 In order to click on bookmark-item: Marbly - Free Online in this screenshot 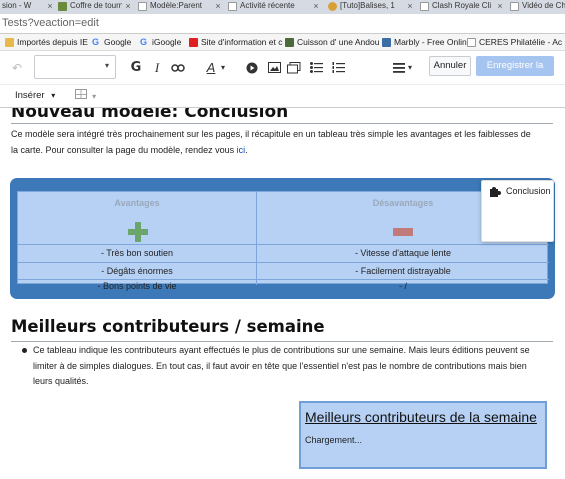, I will do `click(426, 43)`.